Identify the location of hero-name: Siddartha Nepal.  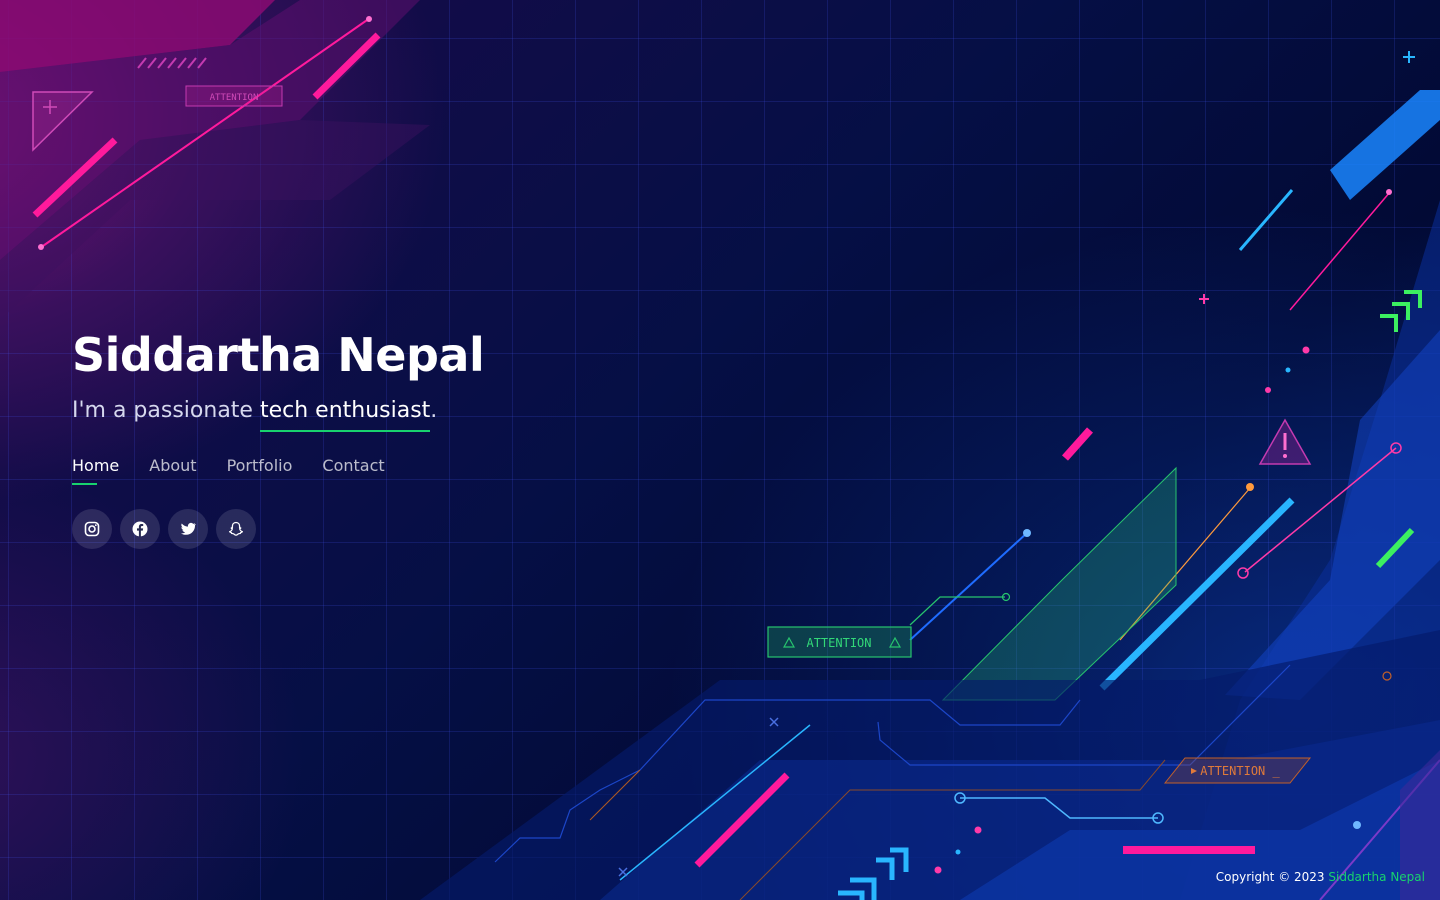
(278, 355).